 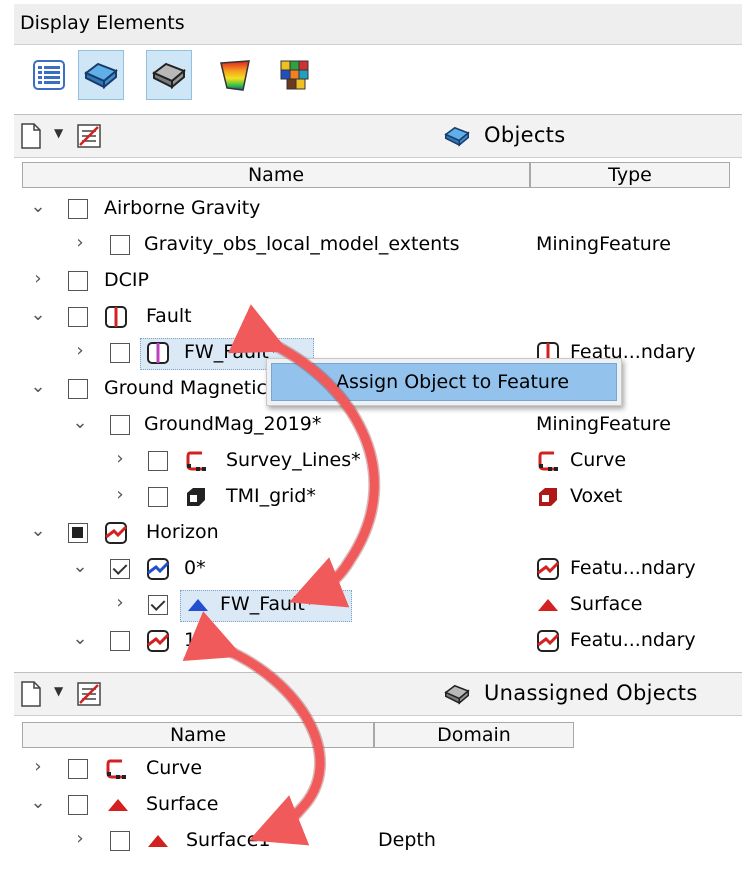 I want to click on row-label: Survey_Lines*, so click(x=293, y=460).